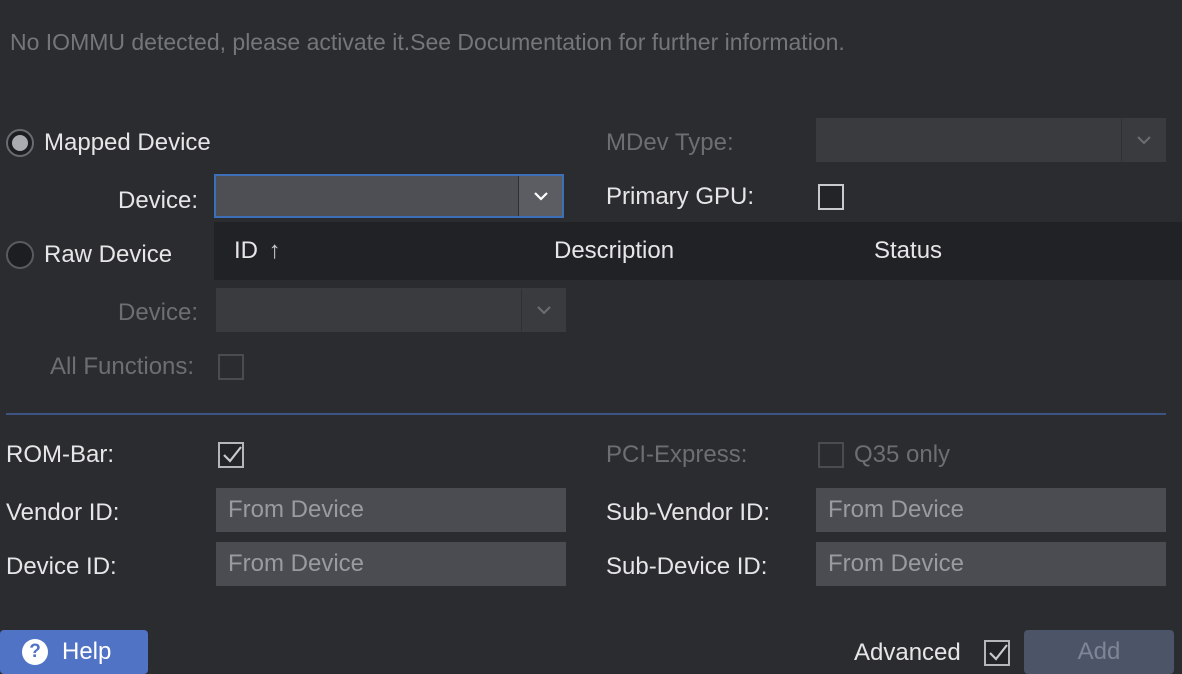 The height and width of the screenshot is (674, 1182). What do you see at coordinates (231, 367) in the screenshot?
I see `all-functions-checkbox` at bounding box center [231, 367].